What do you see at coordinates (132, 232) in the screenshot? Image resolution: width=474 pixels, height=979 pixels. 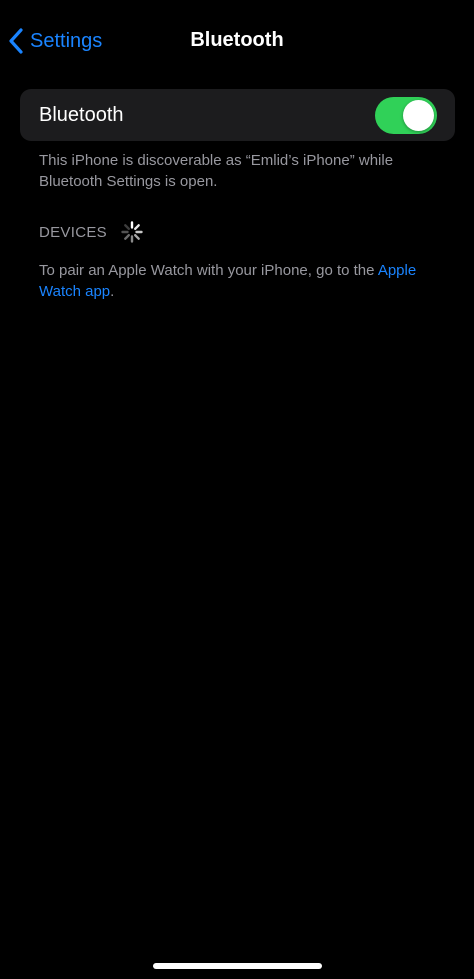 I see `spinner-icon` at bounding box center [132, 232].